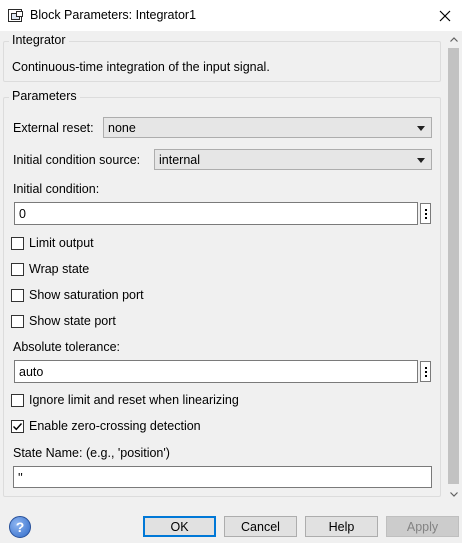 Image resolution: width=462 pixels, height=543 pixels. I want to click on external-reset-value: none, so click(122, 128).